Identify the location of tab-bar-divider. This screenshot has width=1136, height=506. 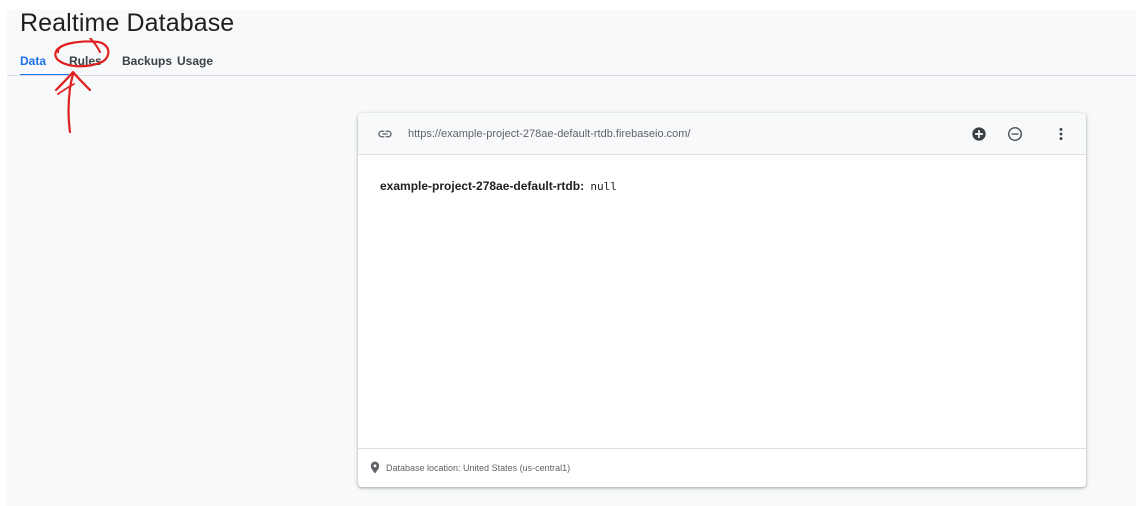
(571, 75).